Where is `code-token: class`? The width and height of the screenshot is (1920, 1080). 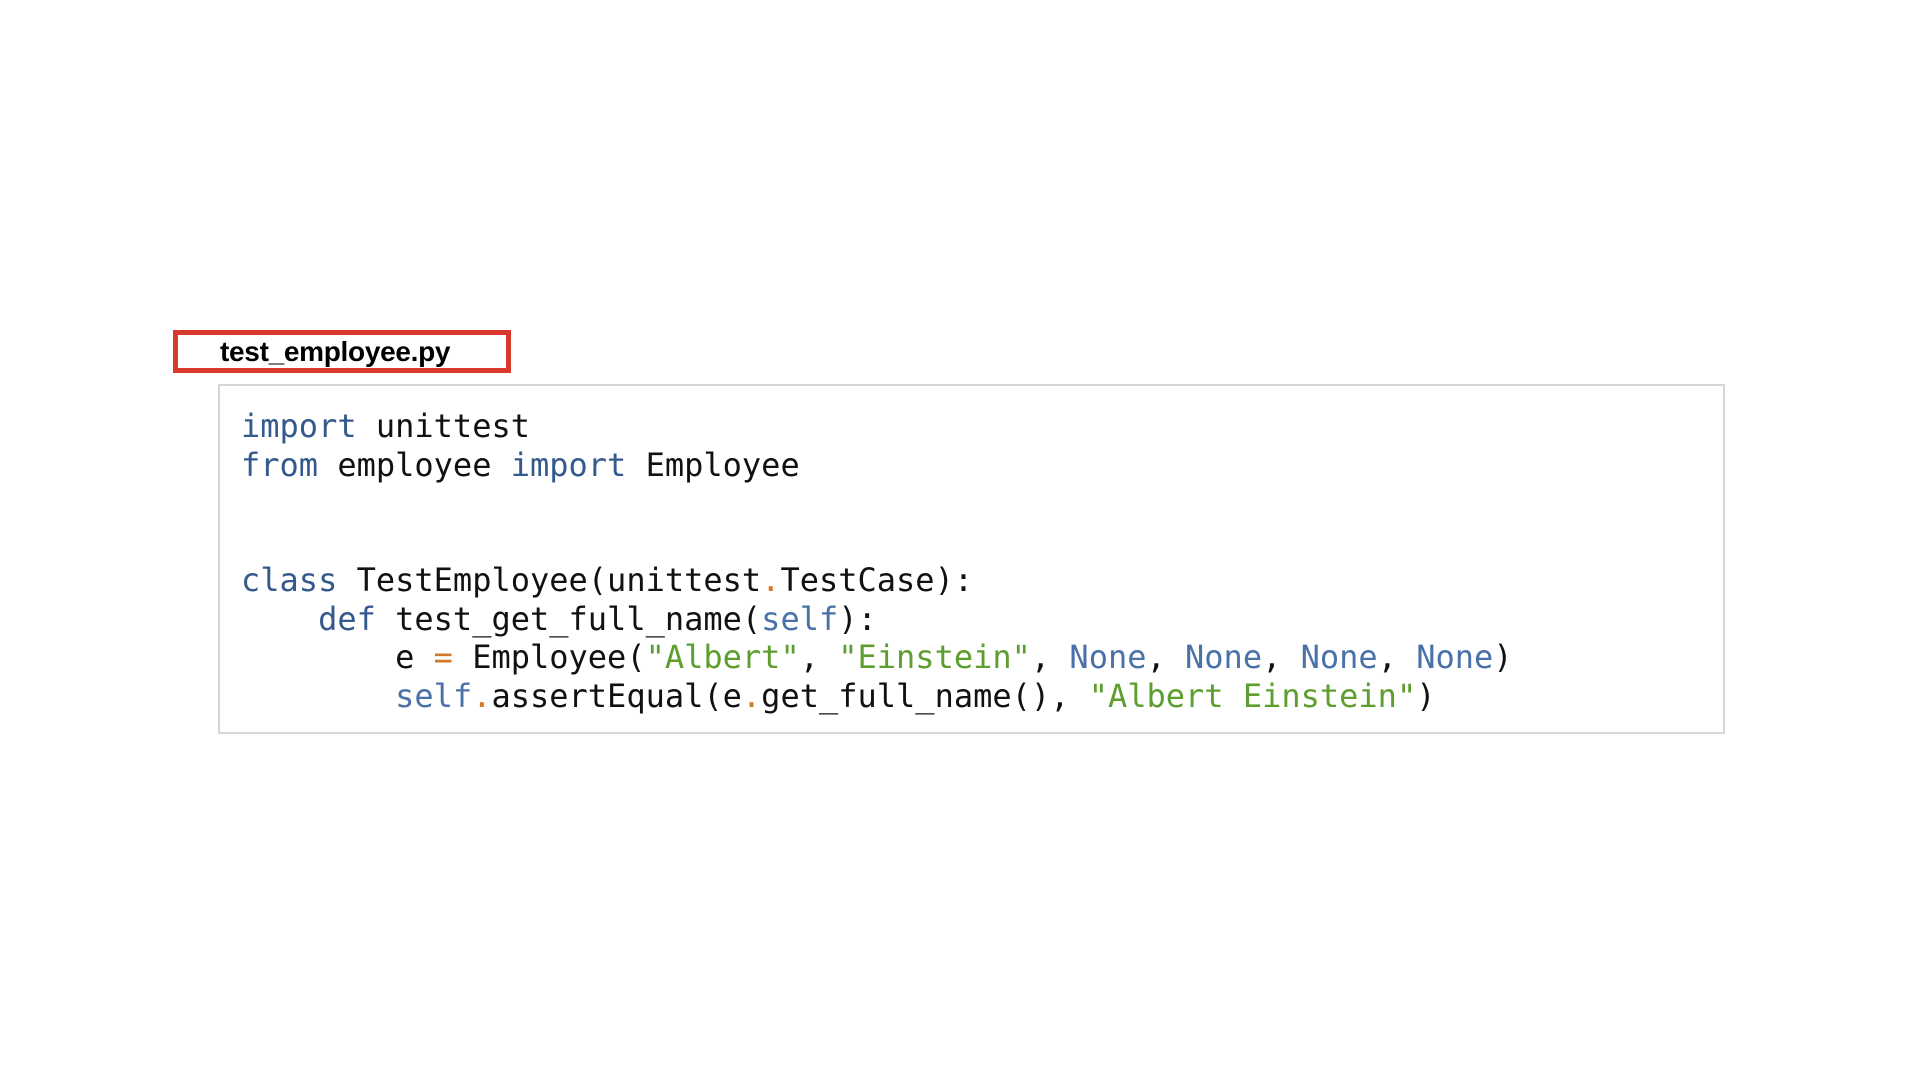
code-token: class is located at coordinates (289, 580).